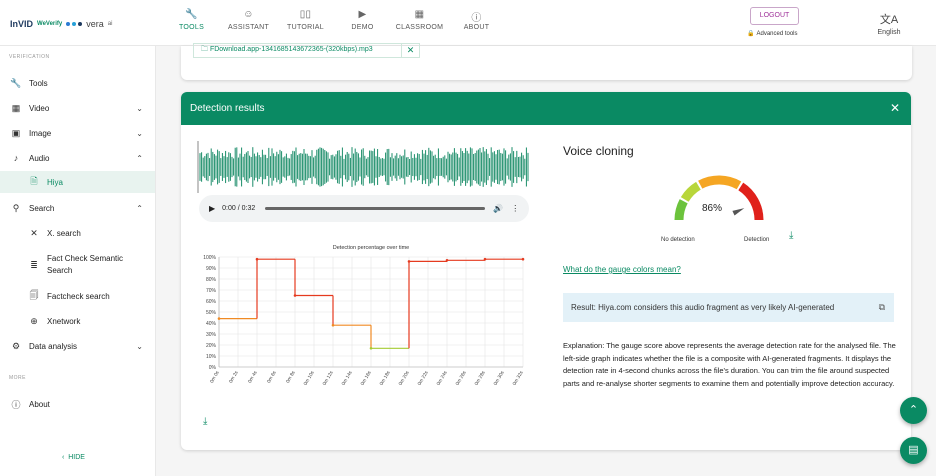  Describe the element at coordinates (419, 20) in the screenshot. I see `nav-classroom: ▦ CLASSROOM` at that location.